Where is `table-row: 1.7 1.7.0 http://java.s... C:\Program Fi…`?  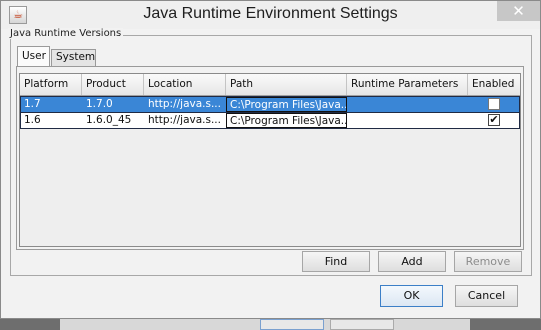 table-row: 1.7 1.7.0 http://java.s... C:\Program Fi… is located at coordinates (270, 104).